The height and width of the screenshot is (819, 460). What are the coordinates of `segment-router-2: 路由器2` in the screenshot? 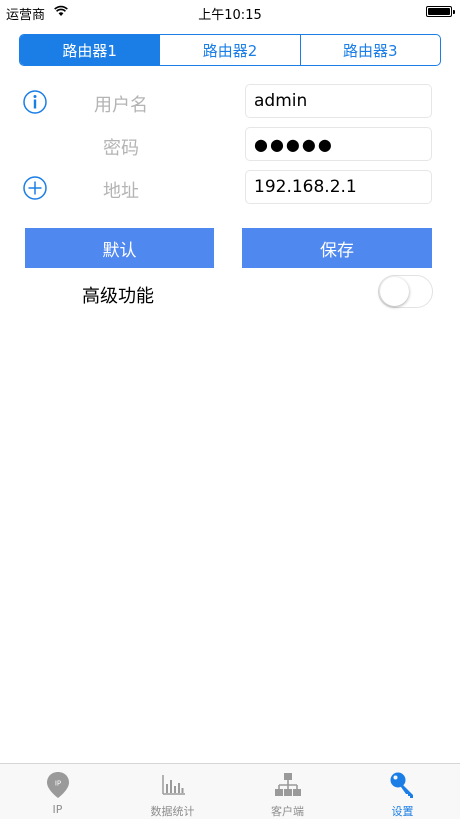 It's located at (230, 50).